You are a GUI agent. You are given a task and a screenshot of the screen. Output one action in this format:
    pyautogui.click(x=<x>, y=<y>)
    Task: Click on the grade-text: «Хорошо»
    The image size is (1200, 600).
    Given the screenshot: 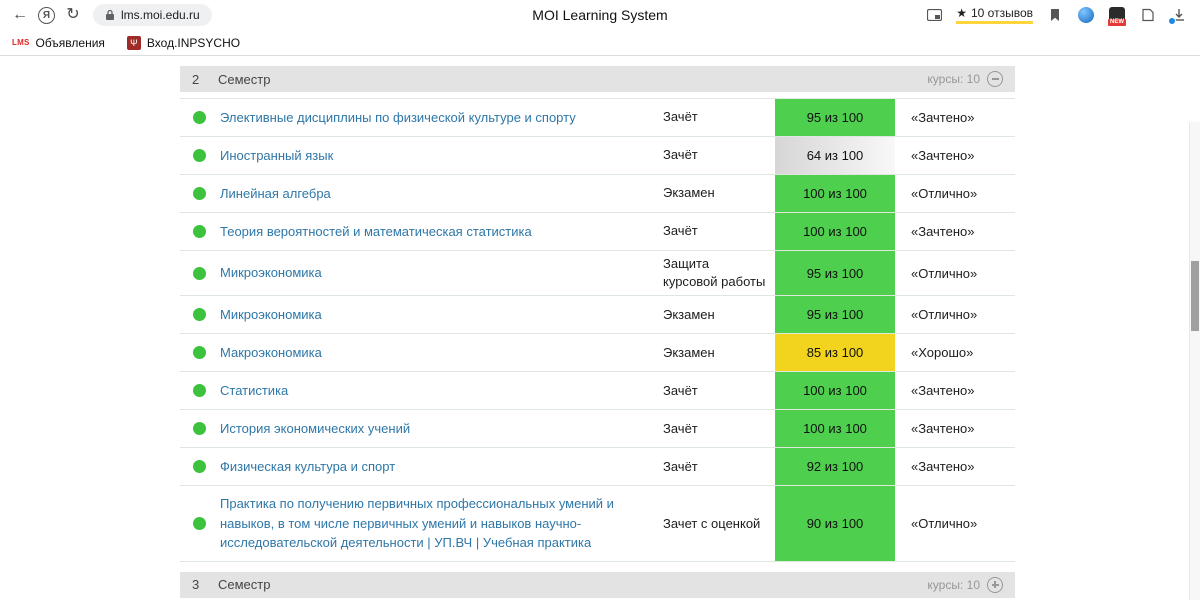 What is the action you would take?
    pyautogui.click(x=942, y=353)
    